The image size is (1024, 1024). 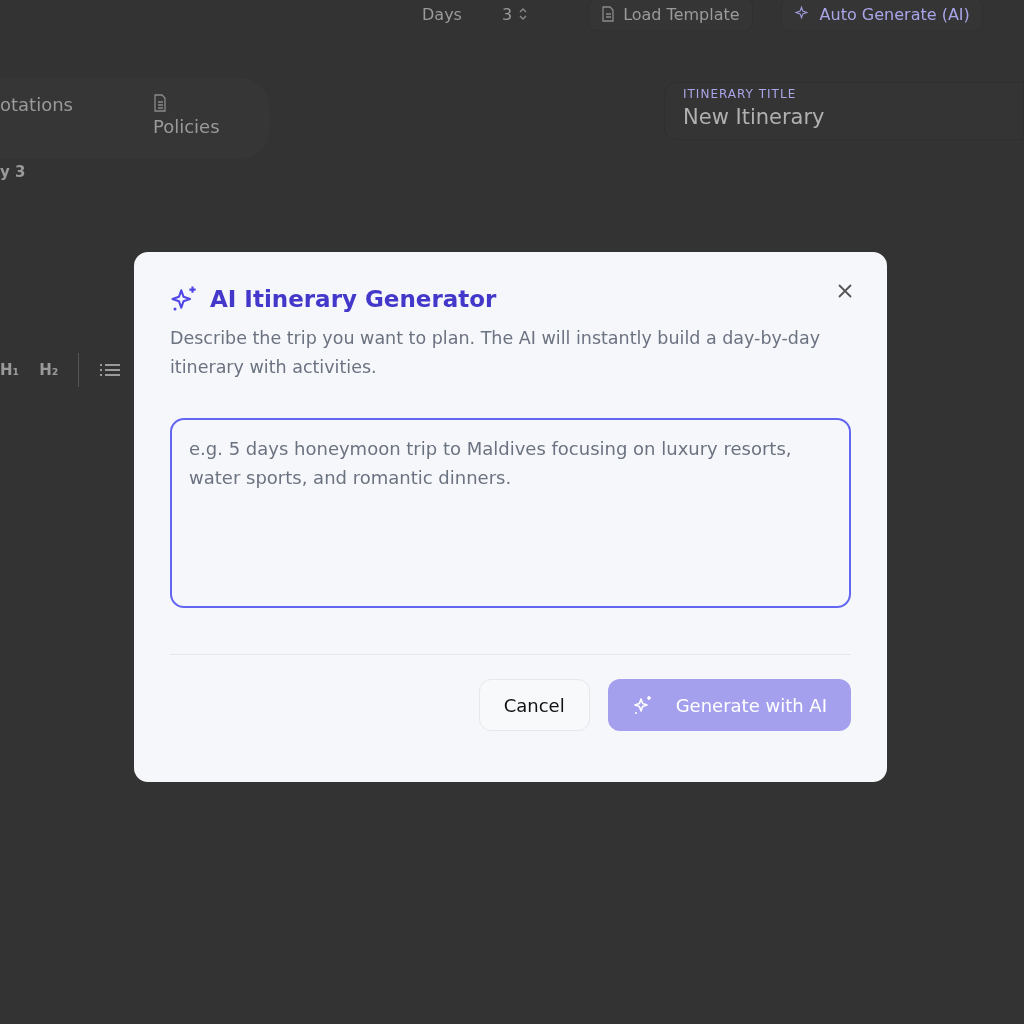 What do you see at coordinates (13, 172) in the screenshot?
I see `day-label: y 3` at bounding box center [13, 172].